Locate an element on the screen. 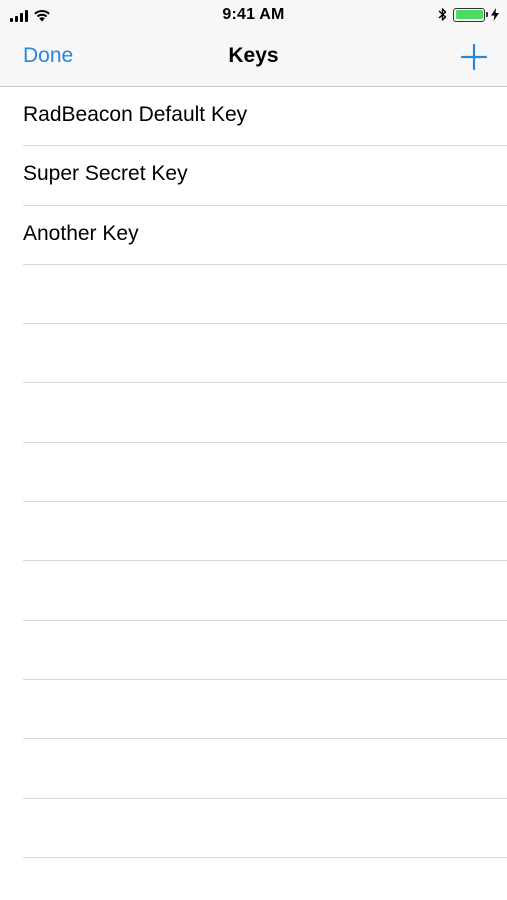 The width and height of the screenshot is (507, 900). table-row: RadBeacon Default Key is located at coordinates (265, 117).